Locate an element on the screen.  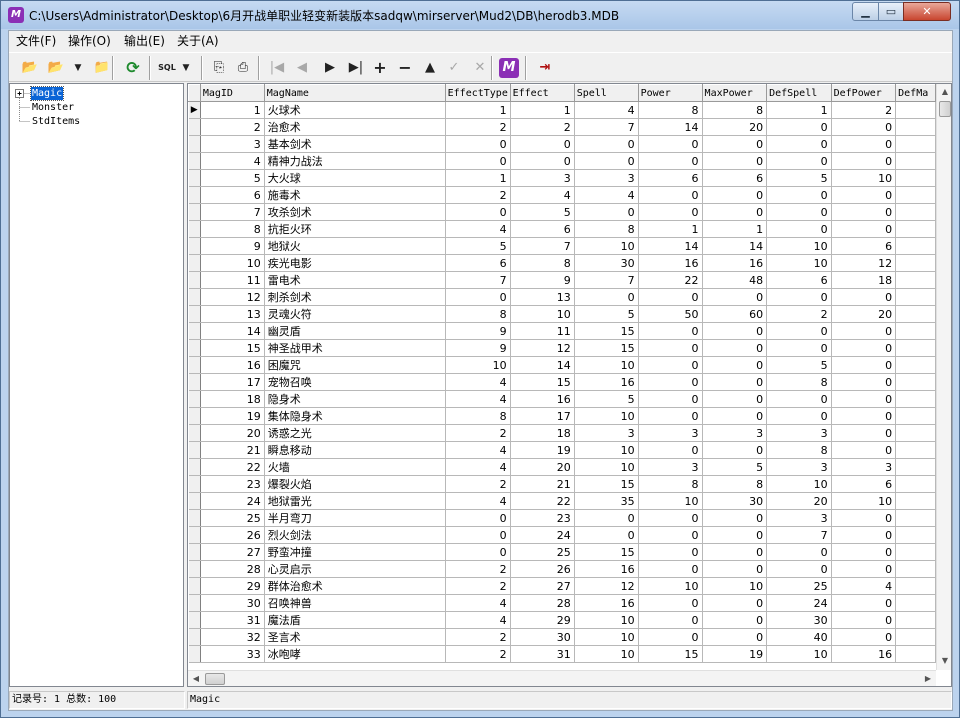
cell-magid: 31 is located at coordinates (232, 620).